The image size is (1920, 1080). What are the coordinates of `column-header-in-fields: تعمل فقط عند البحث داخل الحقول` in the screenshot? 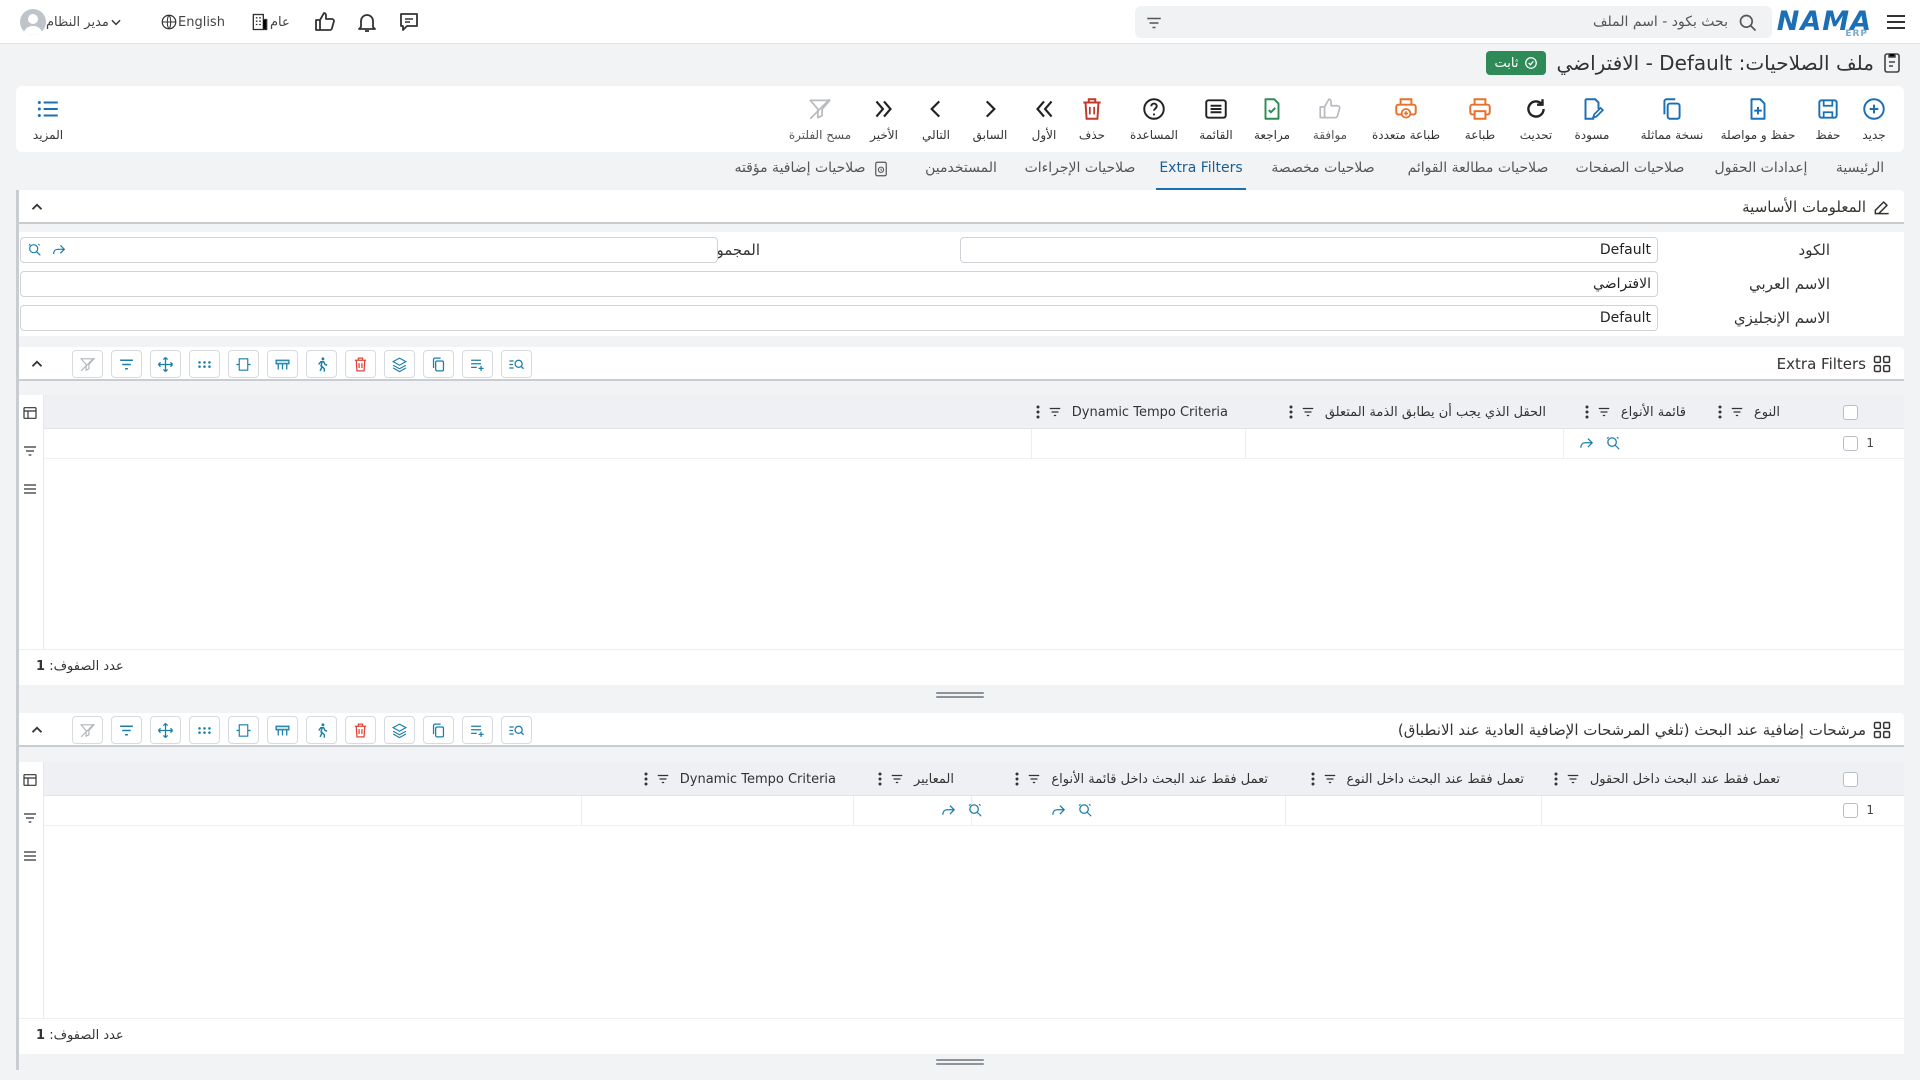 It's located at (1667, 779).